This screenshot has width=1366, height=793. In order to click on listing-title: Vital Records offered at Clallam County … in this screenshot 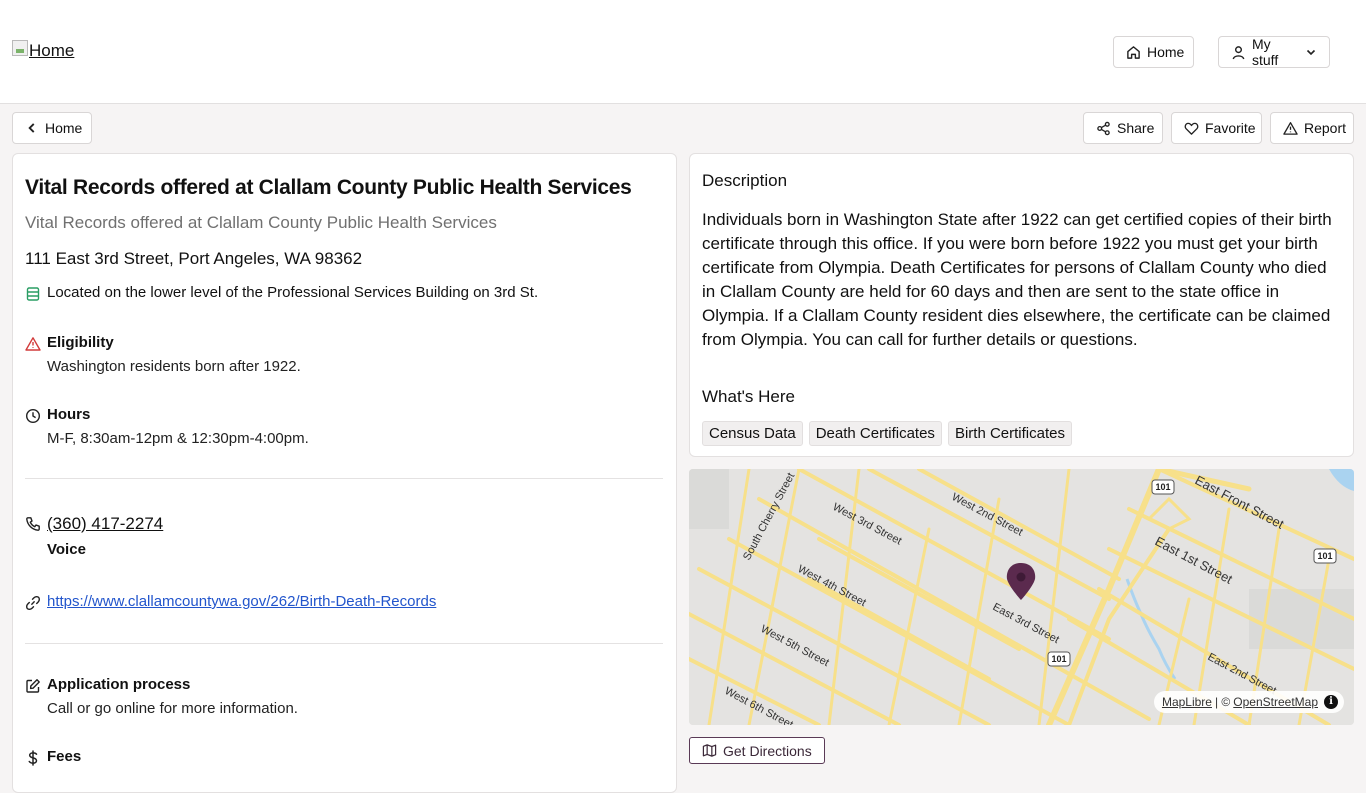, I will do `click(328, 187)`.